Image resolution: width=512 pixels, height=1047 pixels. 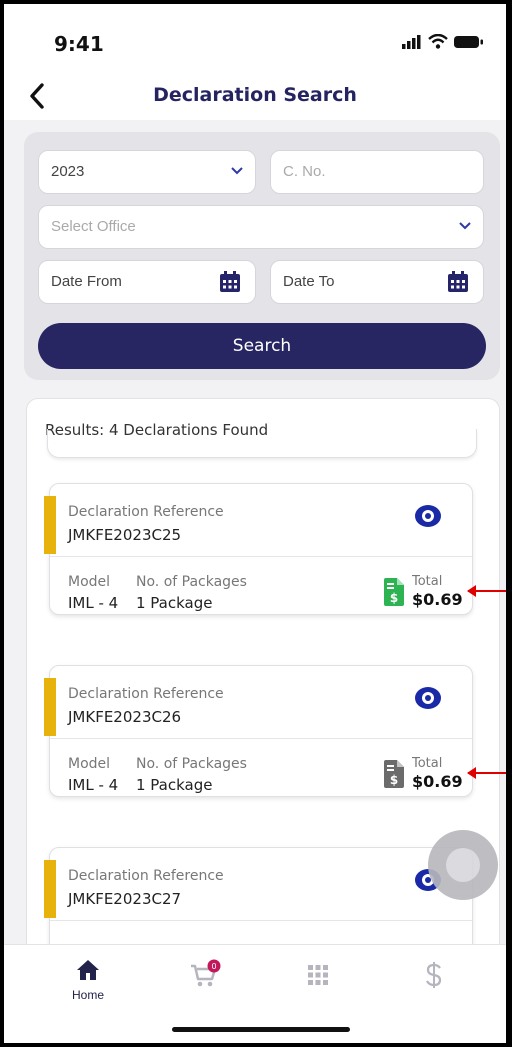 What do you see at coordinates (262, 346) in the screenshot?
I see `search-button: Search` at bounding box center [262, 346].